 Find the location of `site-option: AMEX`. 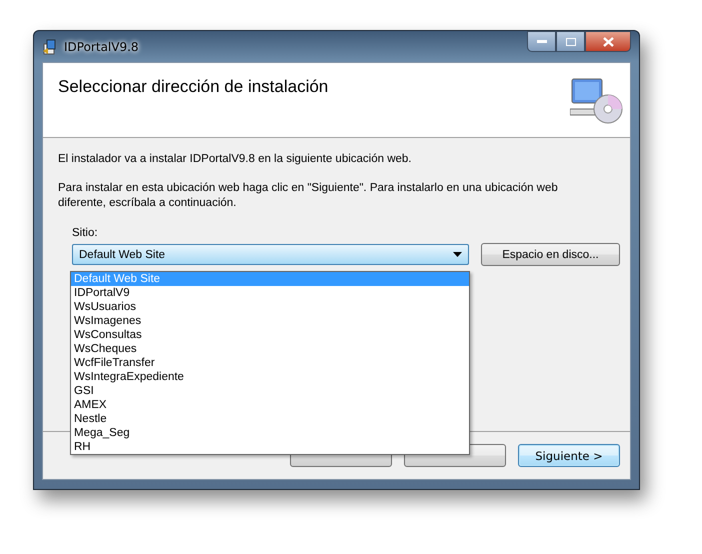

site-option: AMEX is located at coordinates (270, 405).